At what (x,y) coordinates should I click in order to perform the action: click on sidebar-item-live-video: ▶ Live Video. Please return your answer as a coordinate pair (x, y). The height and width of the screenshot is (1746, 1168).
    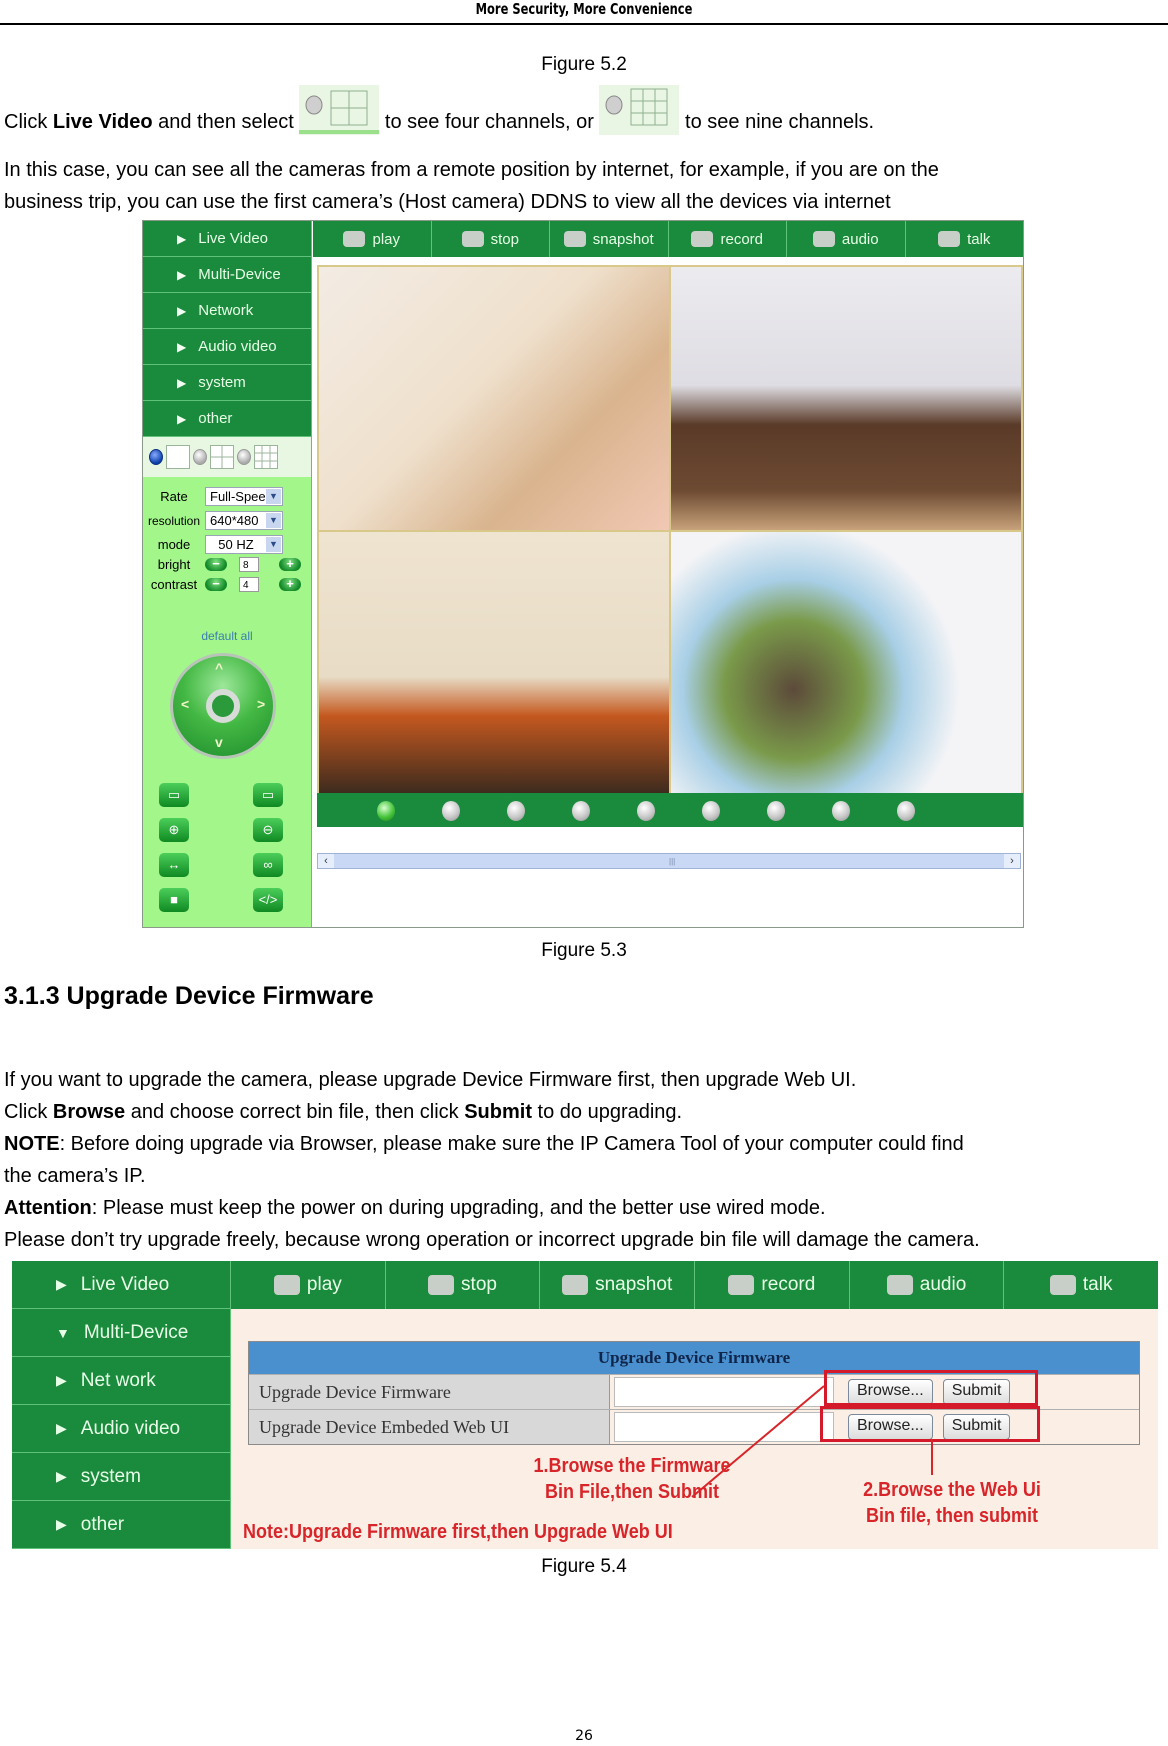
    Looking at the image, I should click on (227, 239).